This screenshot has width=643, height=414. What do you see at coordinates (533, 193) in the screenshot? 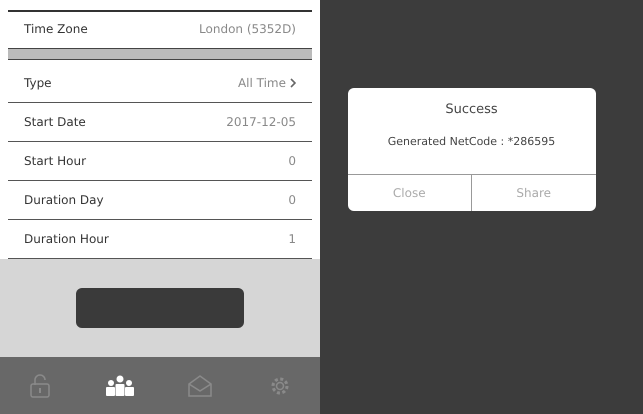
I see `dialog-button: Share` at bounding box center [533, 193].